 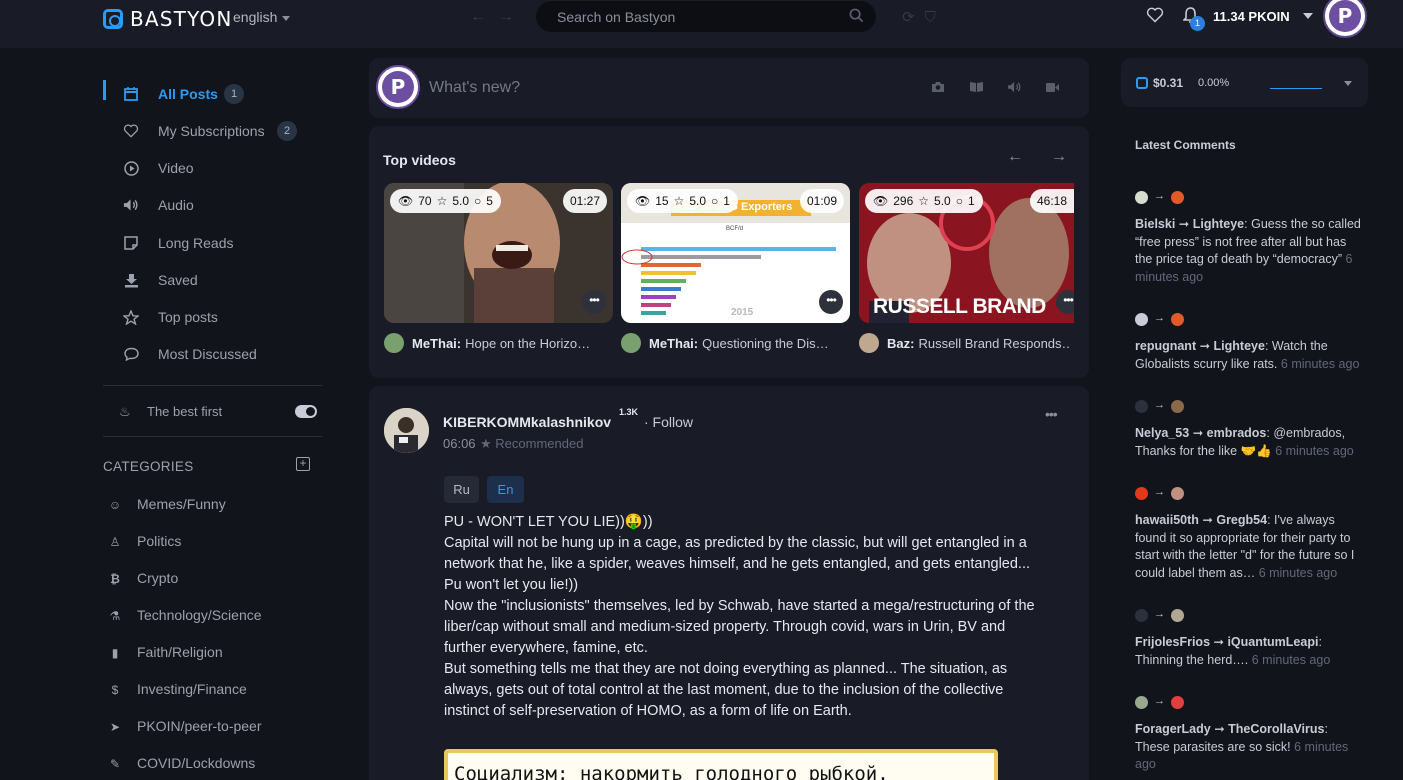 I want to click on comment-icon: ○, so click(x=478, y=201).